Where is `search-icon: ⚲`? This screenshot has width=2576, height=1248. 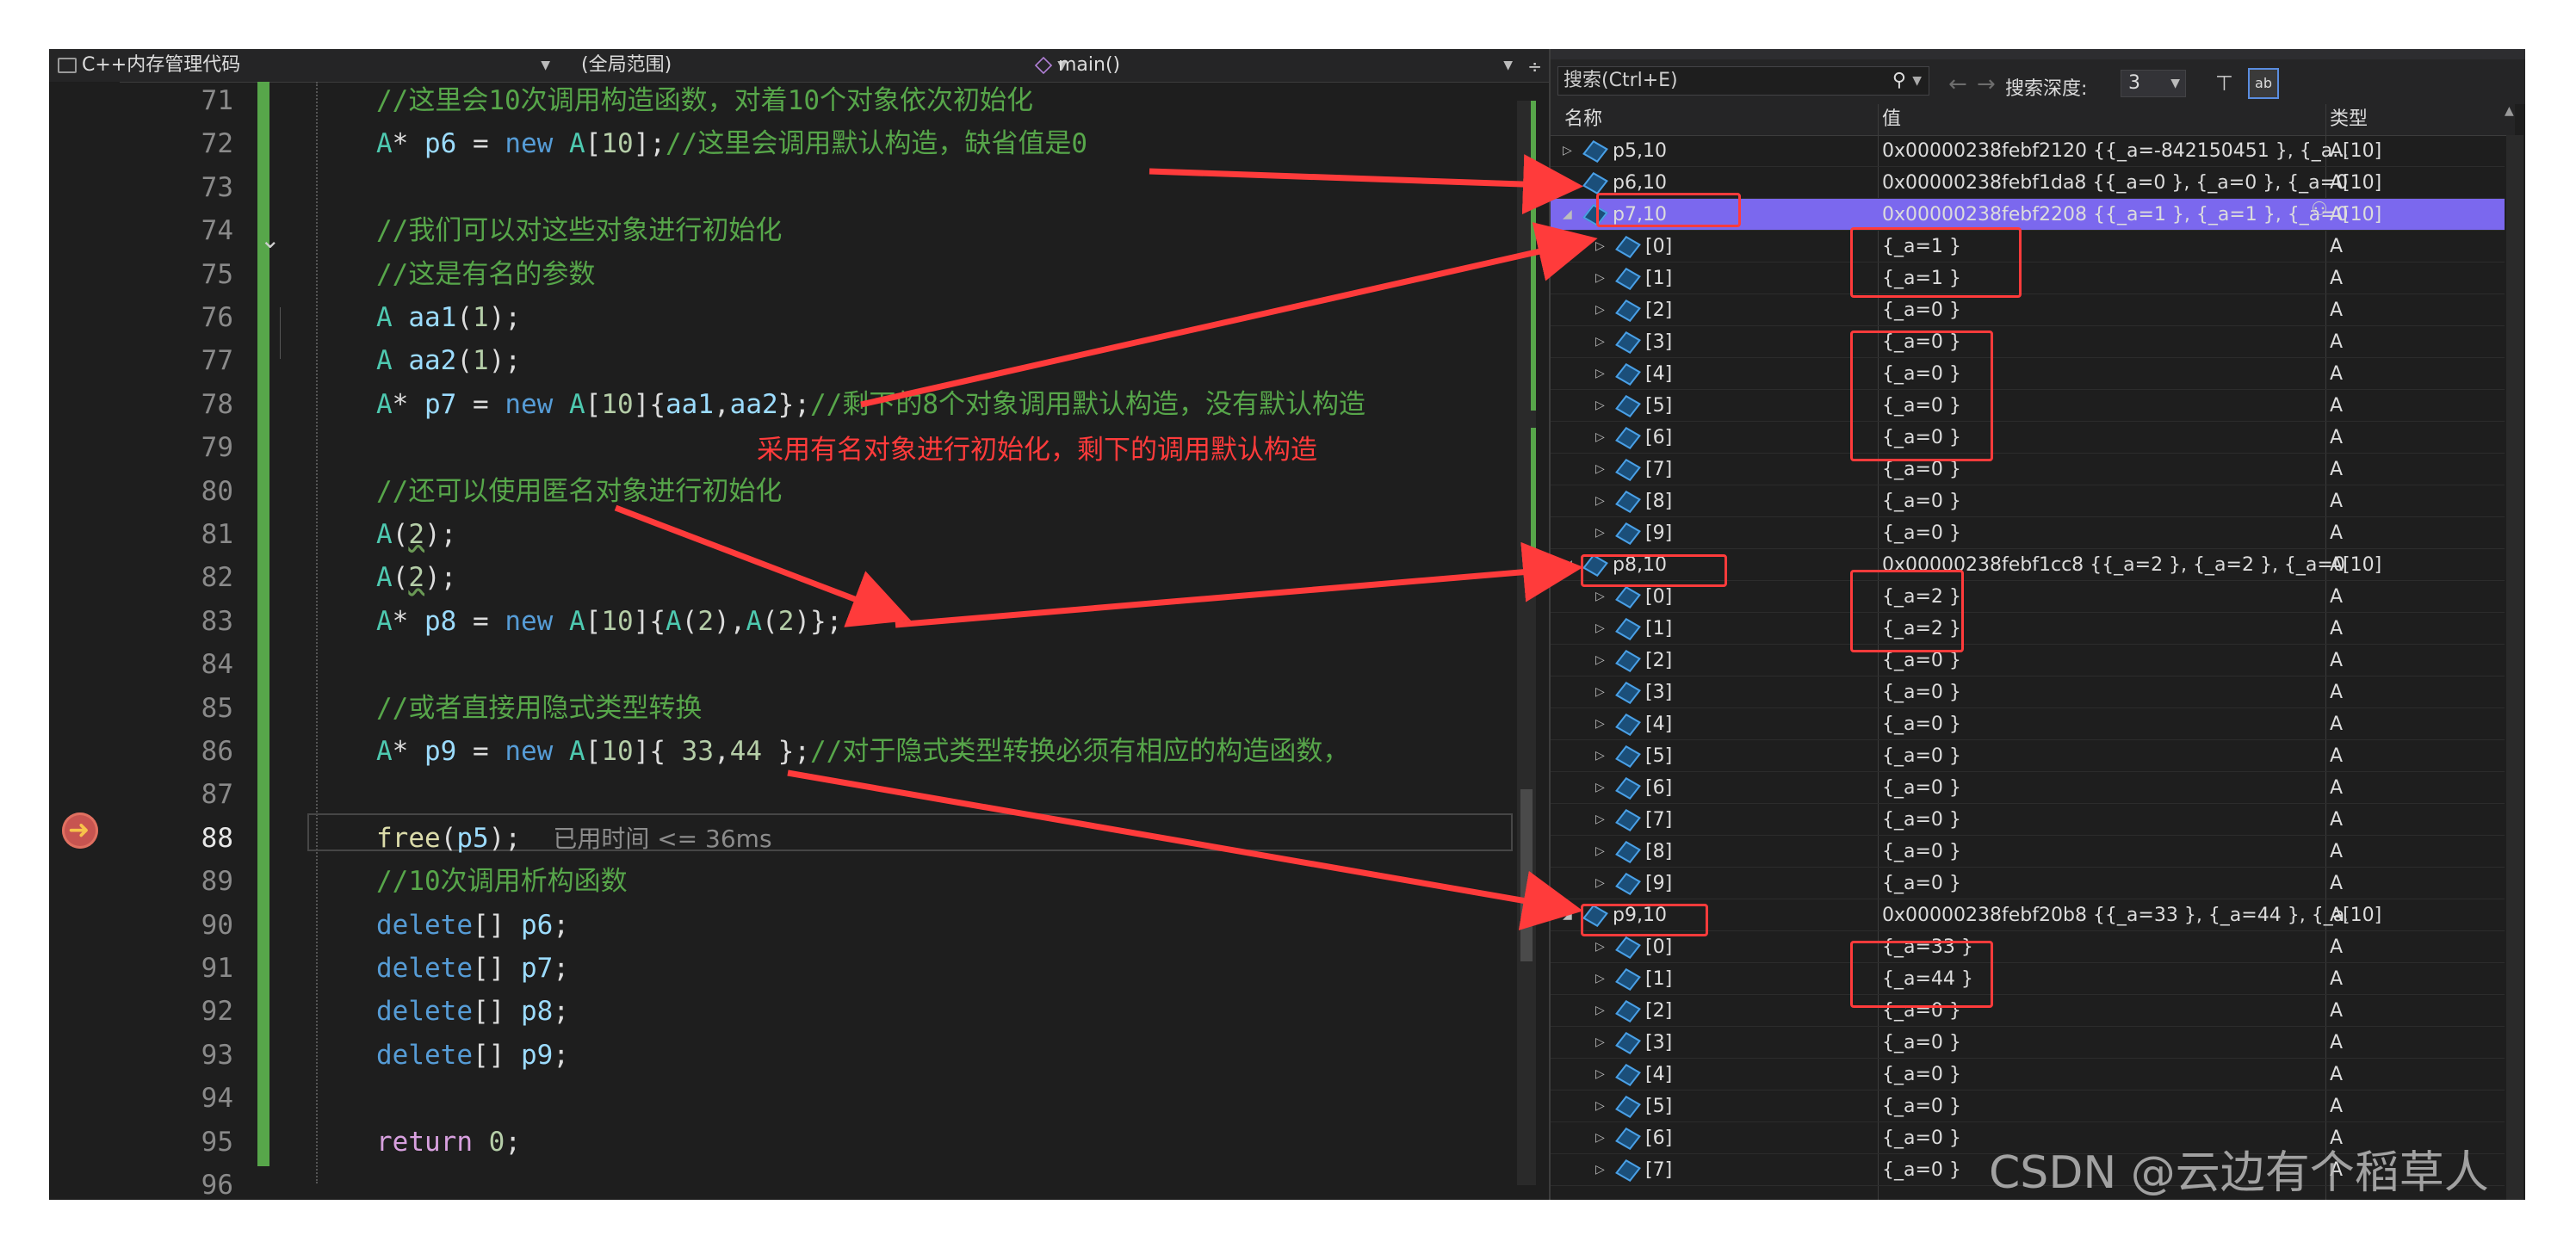
search-icon: ⚲ is located at coordinates (1899, 81).